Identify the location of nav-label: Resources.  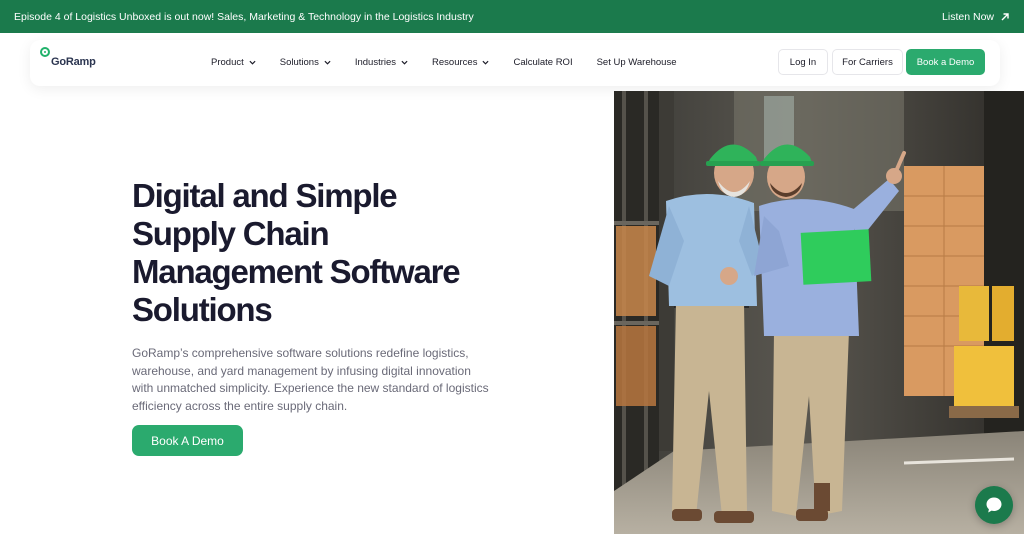
(455, 62).